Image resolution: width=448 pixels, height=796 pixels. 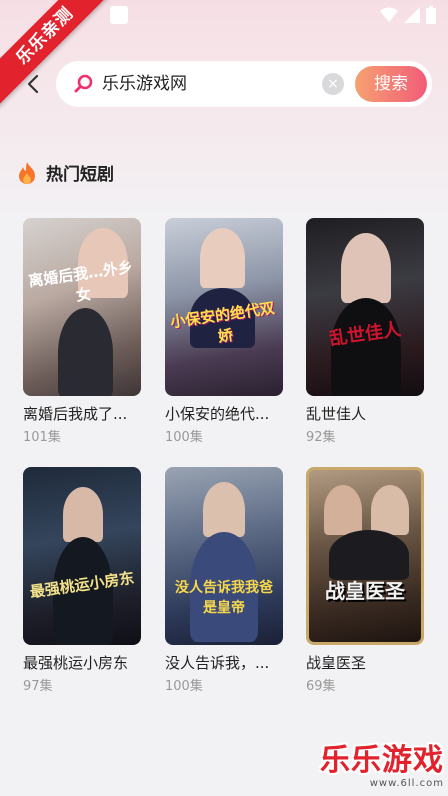 I want to click on drama-poster: 战皇医圣, so click(x=365, y=556).